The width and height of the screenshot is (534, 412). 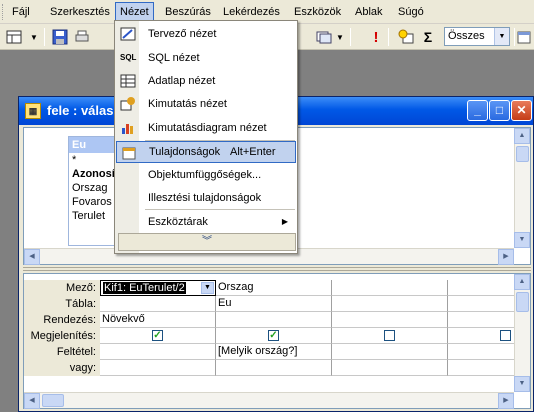 I want to click on view-dropdown-arrow-icon: ▼, so click(x=34, y=37).